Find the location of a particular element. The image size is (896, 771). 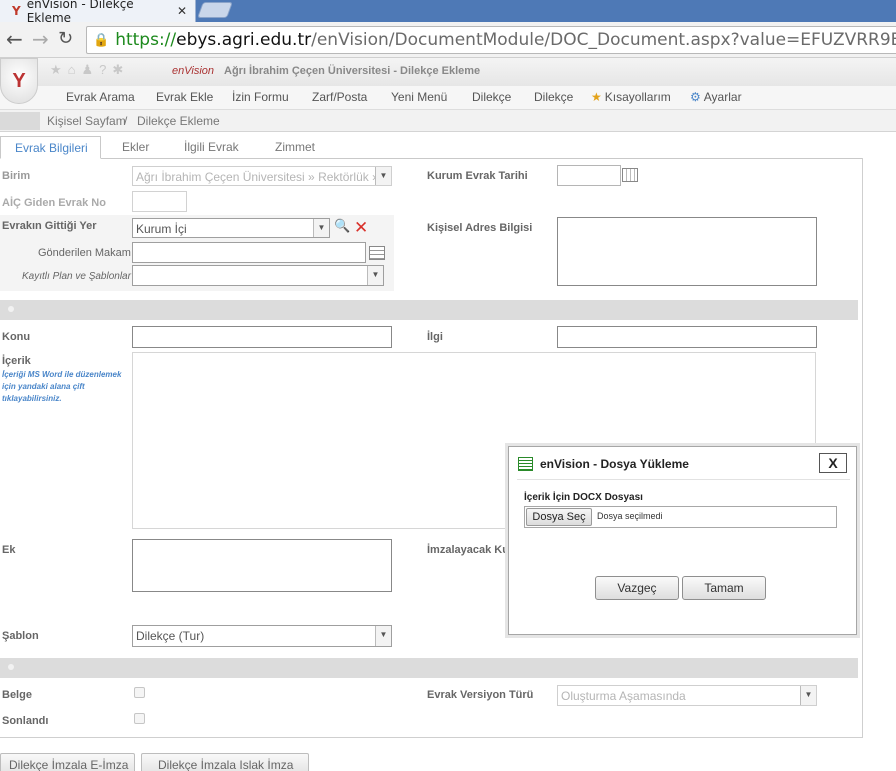

gonderilen-makam-input is located at coordinates (249, 252).